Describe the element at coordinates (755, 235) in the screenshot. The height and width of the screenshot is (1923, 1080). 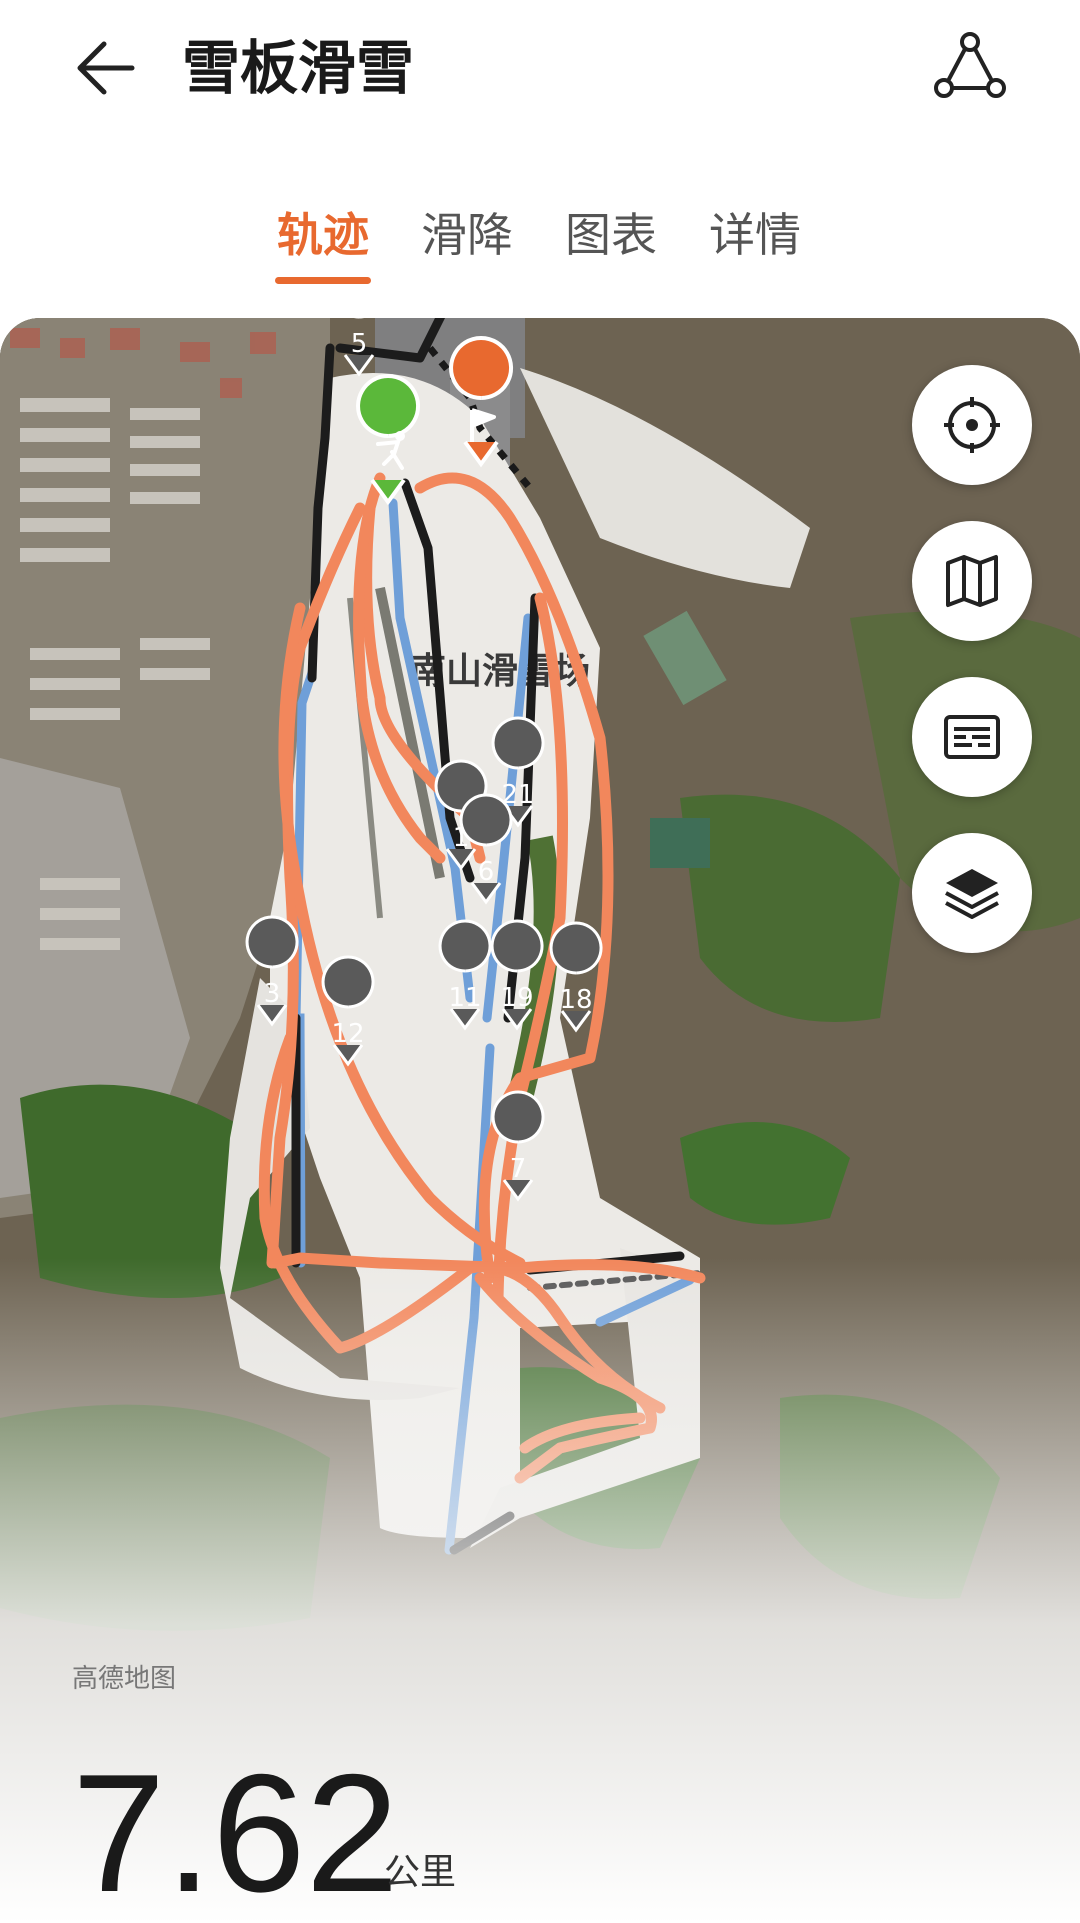
I see `tab-details: 详情` at that location.